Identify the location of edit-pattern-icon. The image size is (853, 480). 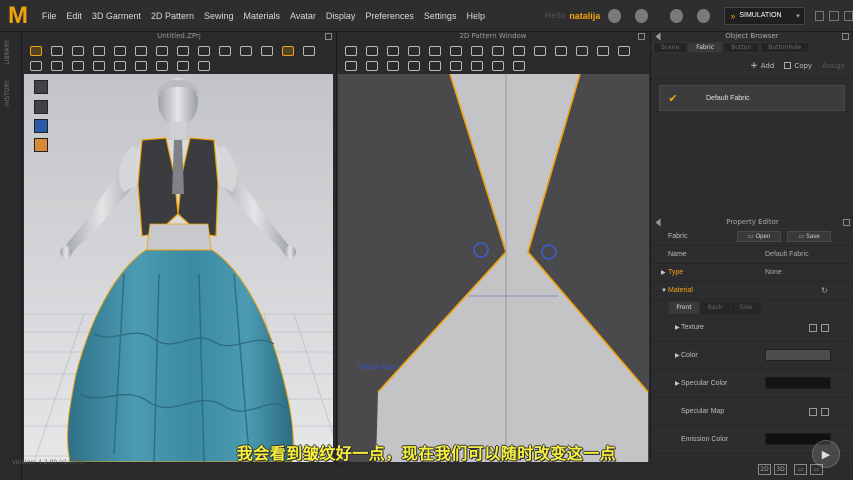
(371, 50).